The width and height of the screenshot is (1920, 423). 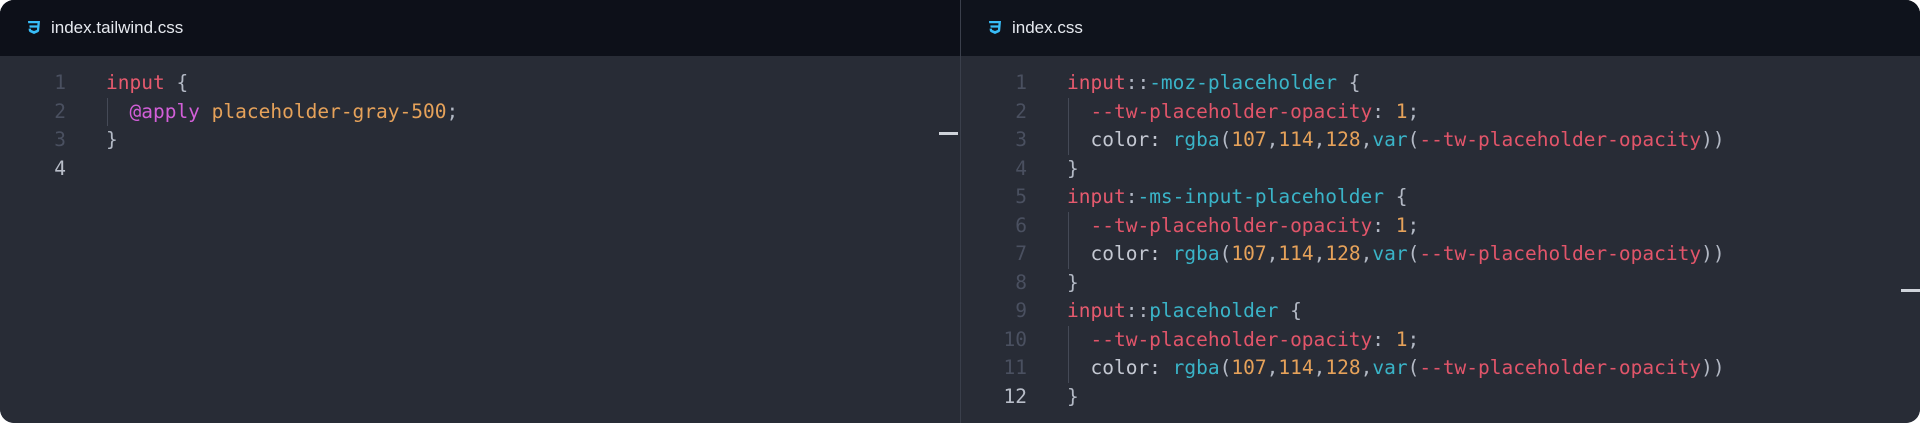 I want to click on code-token: rgba, so click(x=1196, y=139).